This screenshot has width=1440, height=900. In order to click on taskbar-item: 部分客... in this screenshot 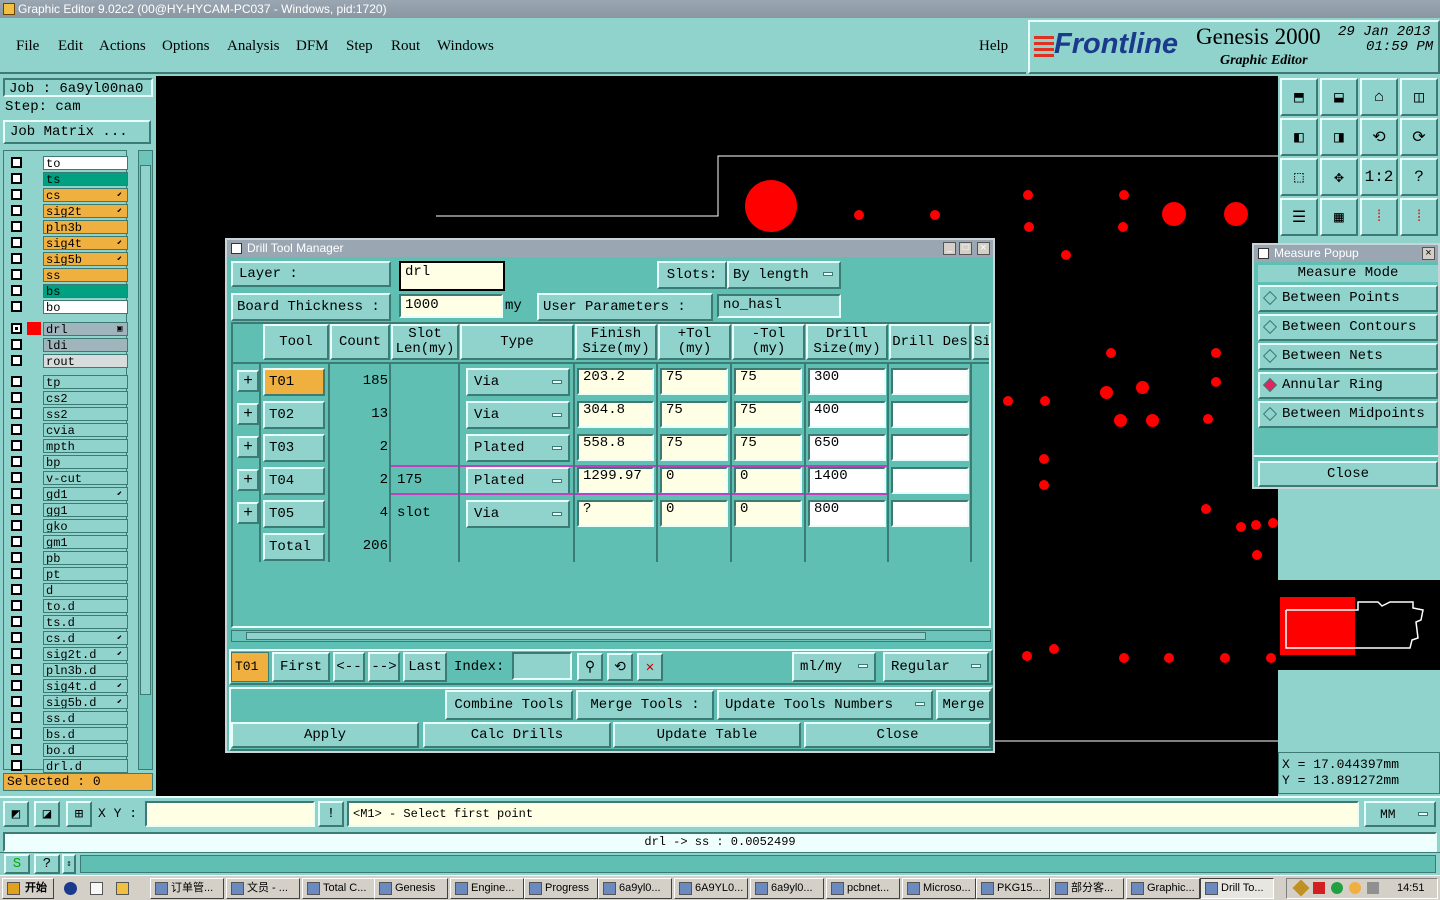, I will do `click(1087, 888)`.